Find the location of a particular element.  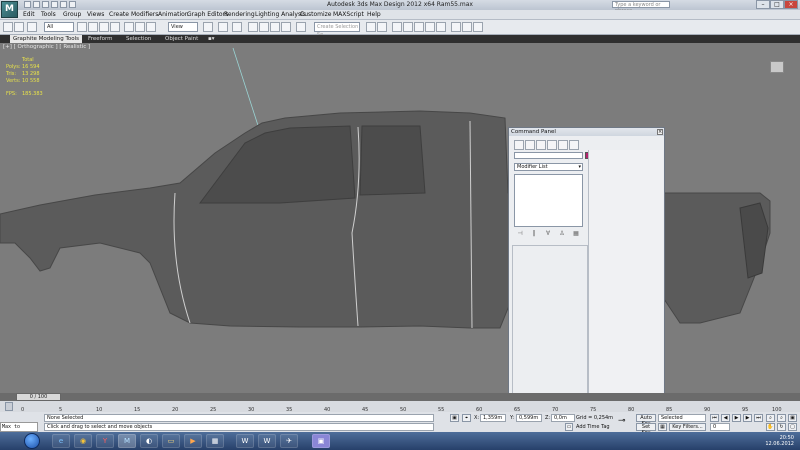

select-rotate-icon is located at coordinates (140, 27).